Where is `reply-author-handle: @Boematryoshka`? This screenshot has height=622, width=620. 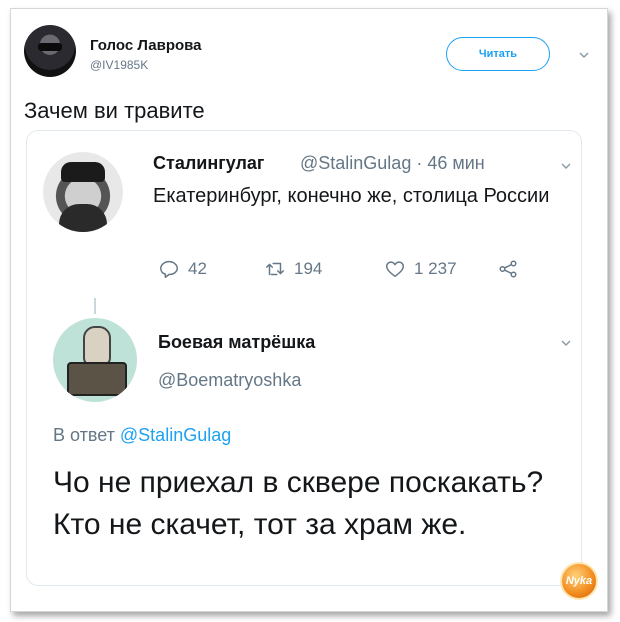 reply-author-handle: @Boematryoshka is located at coordinates (229, 380).